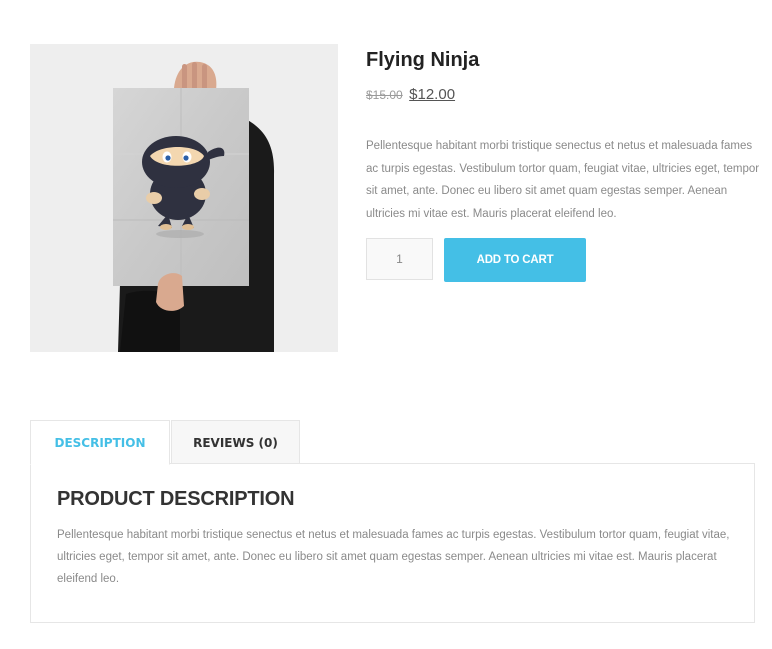 This screenshot has height=649, width=772. What do you see at coordinates (100, 442) in the screenshot?
I see `tab-description: DESCRIPTION` at bounding box center [100, 442].